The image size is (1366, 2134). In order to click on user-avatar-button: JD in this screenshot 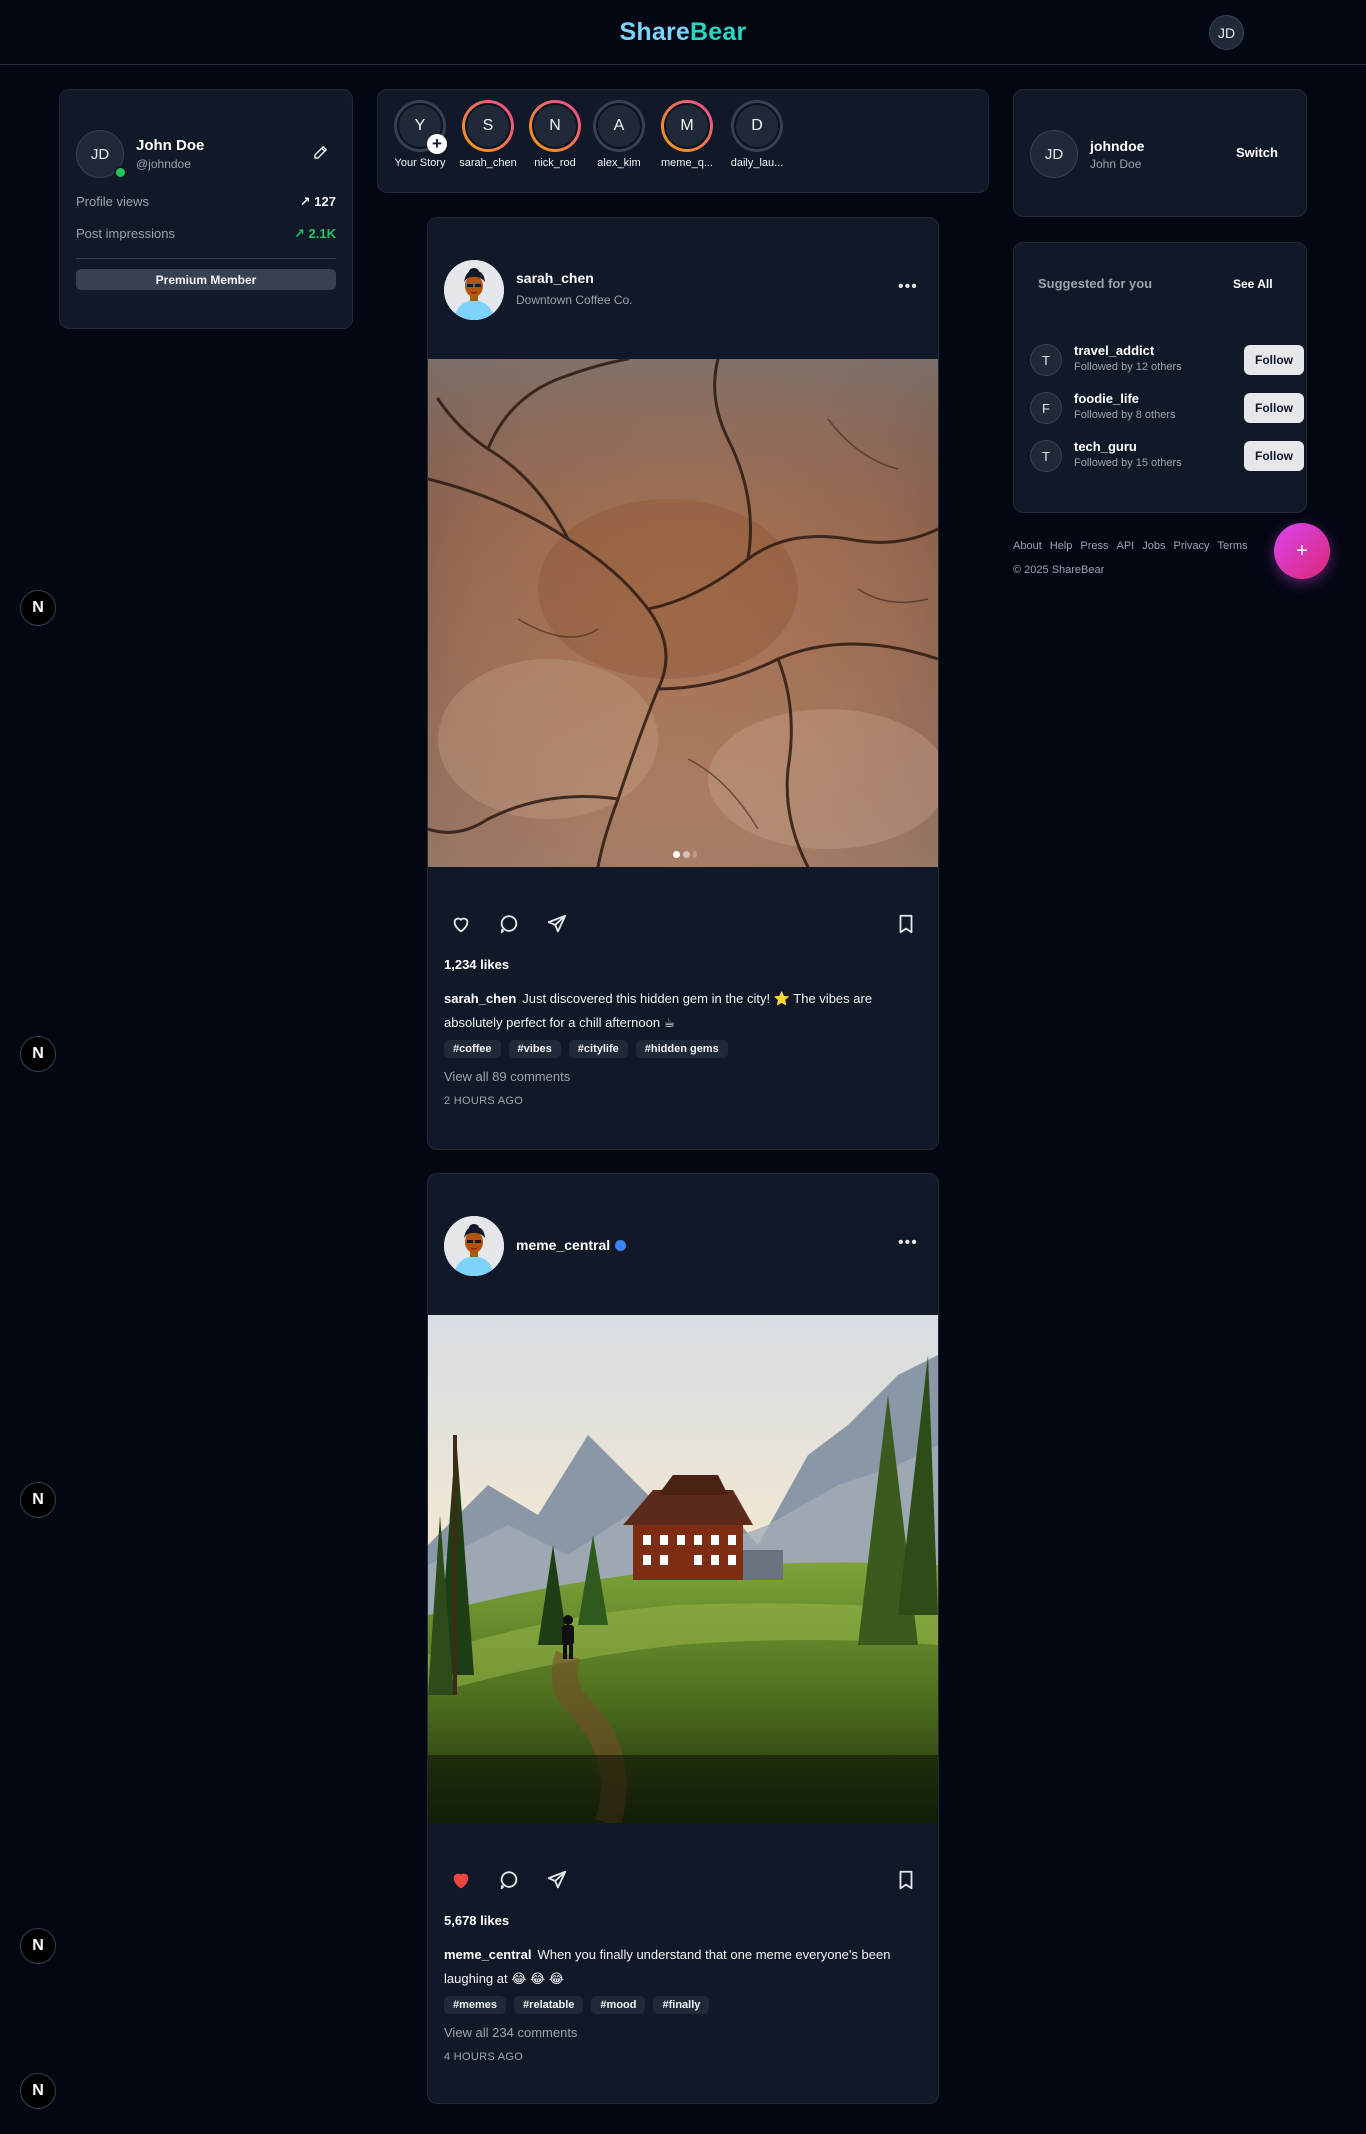, I will do `click(1226, 32)`.